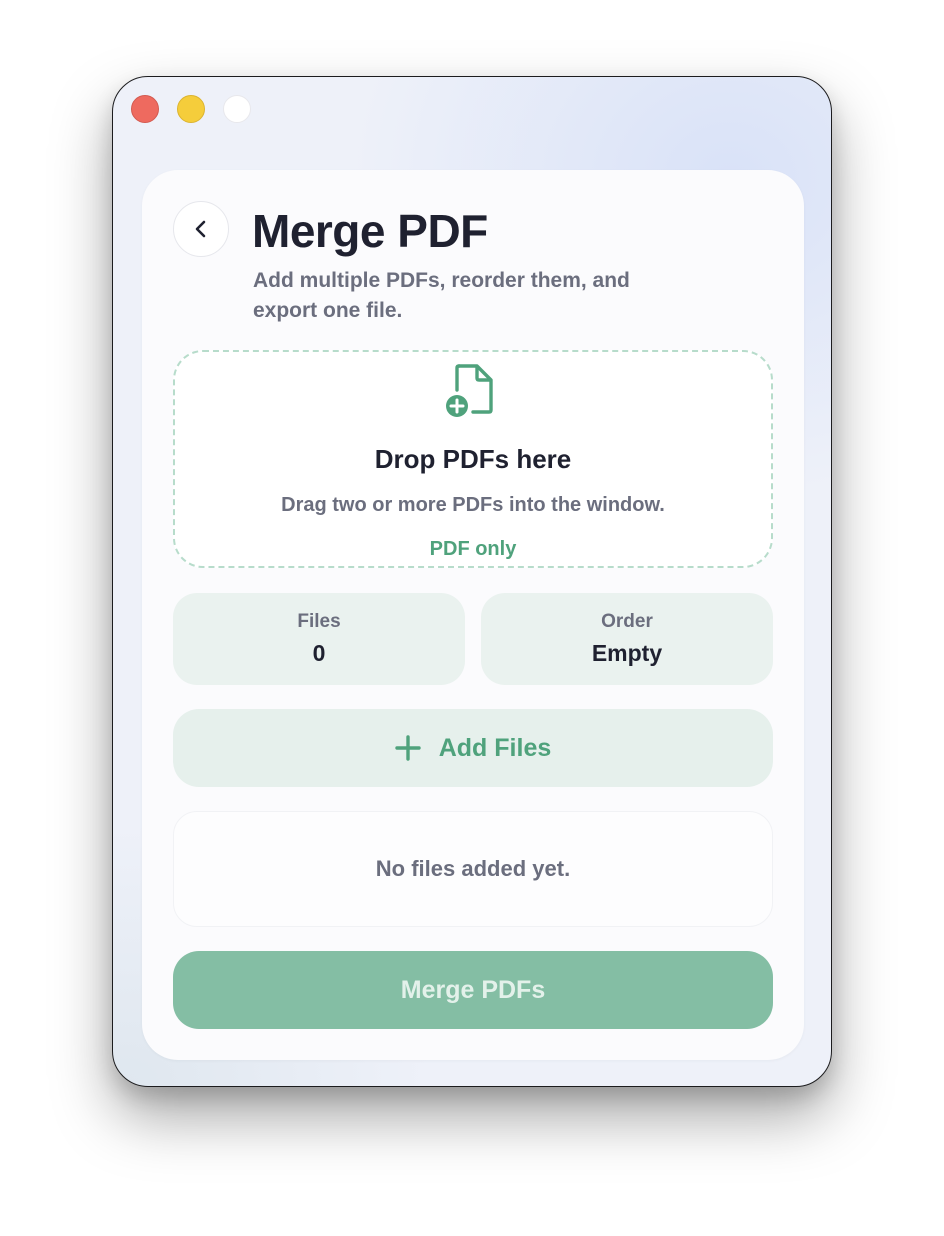 The width and height of the screenshot is (944, 1236). What do you see at coordinates (473, 505) in the screenshot?
I see `drop-zone-description: Drag two or more PDFs into the window.` at bounding box center [473, 505].